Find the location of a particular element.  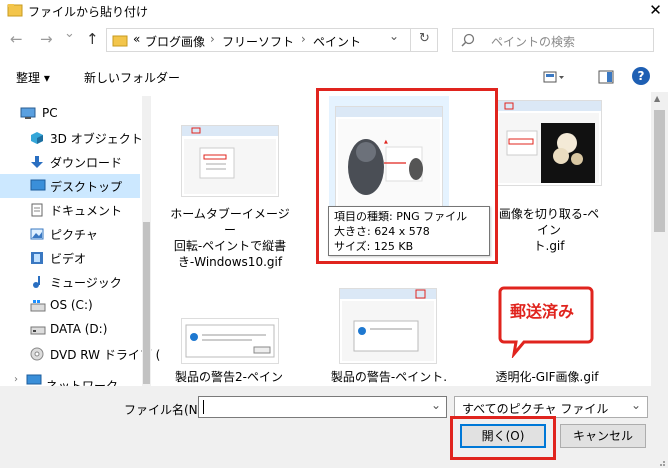

breadcrumb-overflow: « is located at coordinates (136, 39).